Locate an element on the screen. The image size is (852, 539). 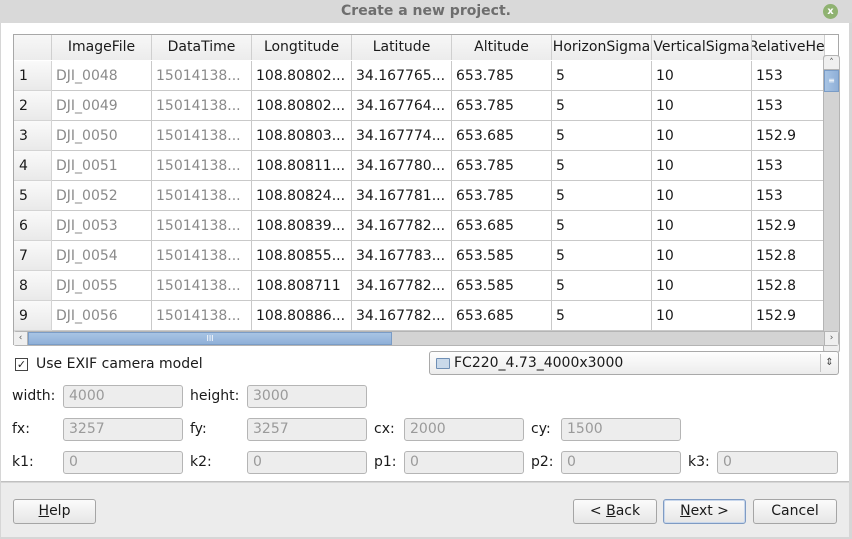
use-exif-checkbox: ✓ is located at coordinates (21, 364).